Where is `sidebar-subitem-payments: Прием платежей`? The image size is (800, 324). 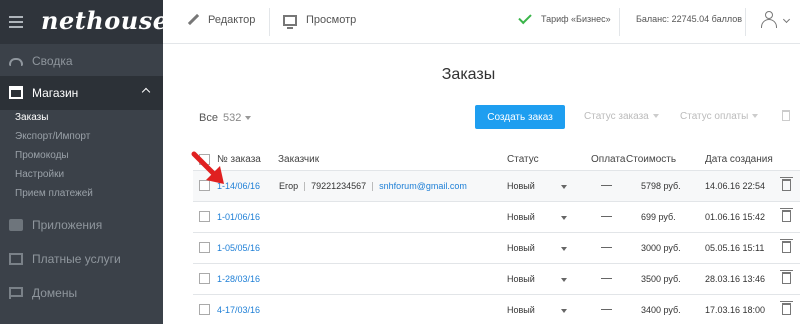 sidebar-subitem-payments: Прием платежей is located at coordinates (54, 193).